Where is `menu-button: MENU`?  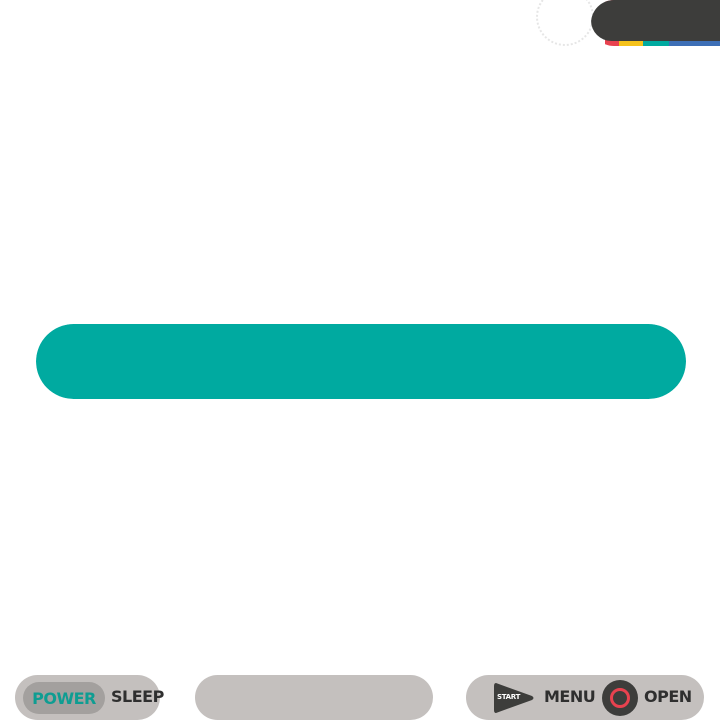
menu-button: MENU is located at coordinates (570, 696).